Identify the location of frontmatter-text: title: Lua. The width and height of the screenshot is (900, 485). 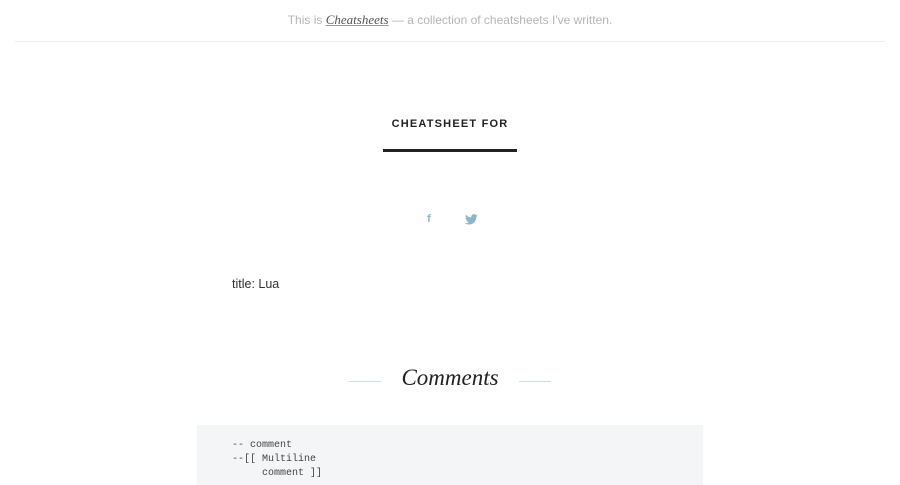
(256, 284).